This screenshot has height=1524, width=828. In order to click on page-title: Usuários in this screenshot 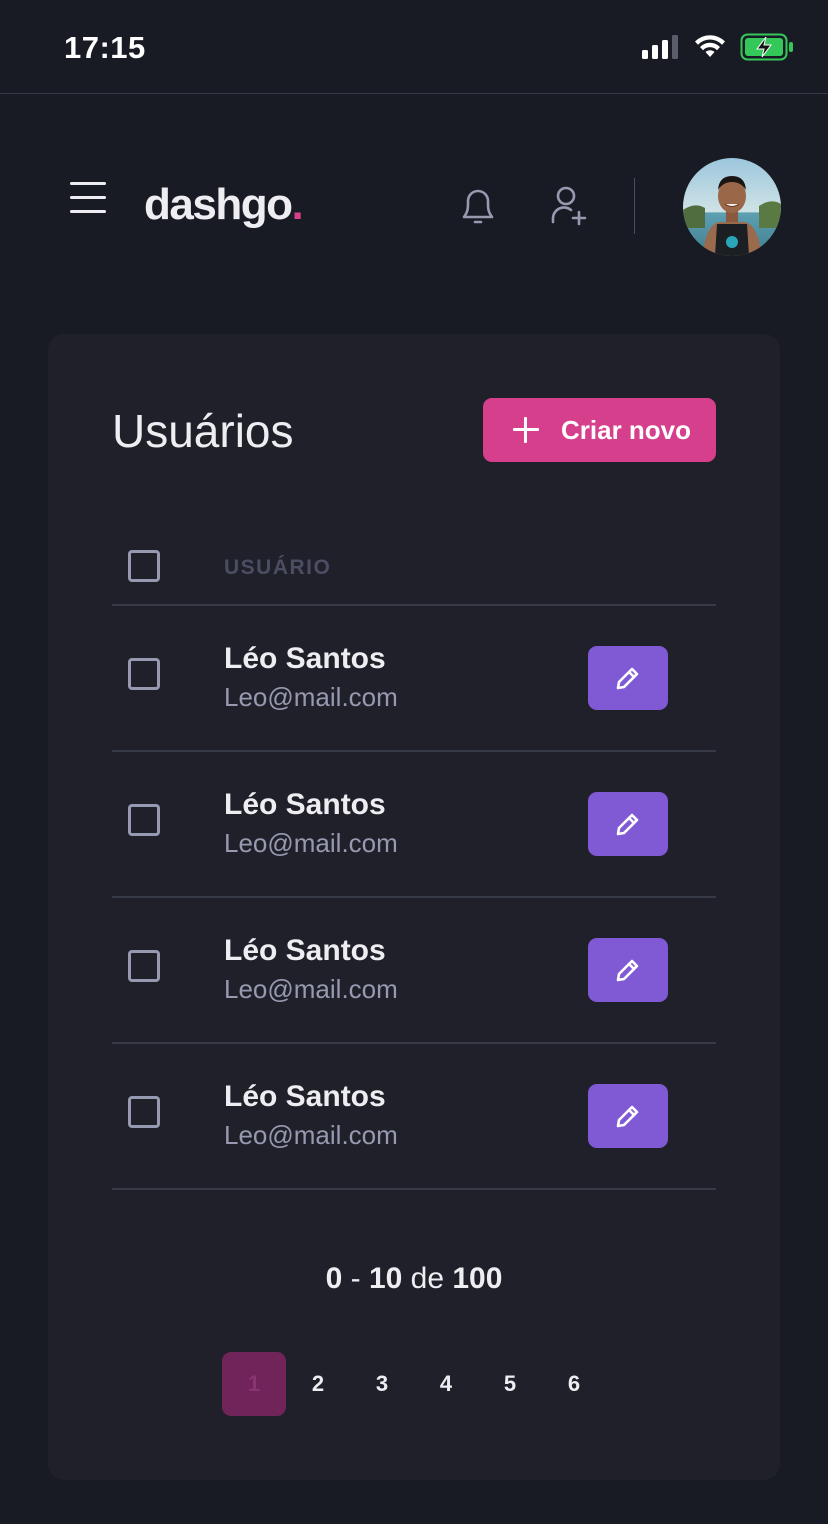, I will do `click(203, 431)`.